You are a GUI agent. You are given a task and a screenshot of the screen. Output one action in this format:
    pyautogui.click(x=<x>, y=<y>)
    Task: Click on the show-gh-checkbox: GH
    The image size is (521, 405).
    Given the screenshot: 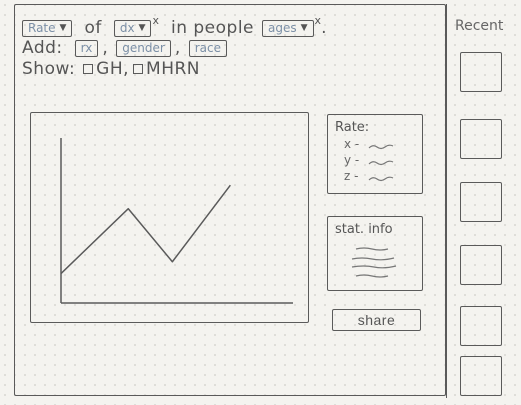 What is the action you would take?
    pyautogui.click(x=103, y=69)
    